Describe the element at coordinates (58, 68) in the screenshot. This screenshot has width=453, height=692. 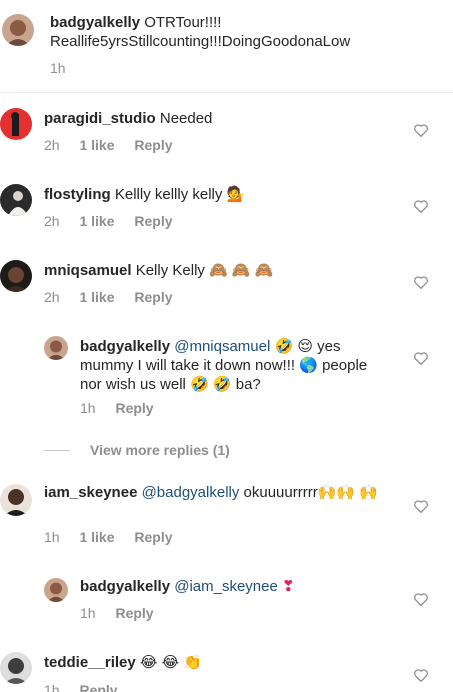
I see `caption-time: 1h` at that location.